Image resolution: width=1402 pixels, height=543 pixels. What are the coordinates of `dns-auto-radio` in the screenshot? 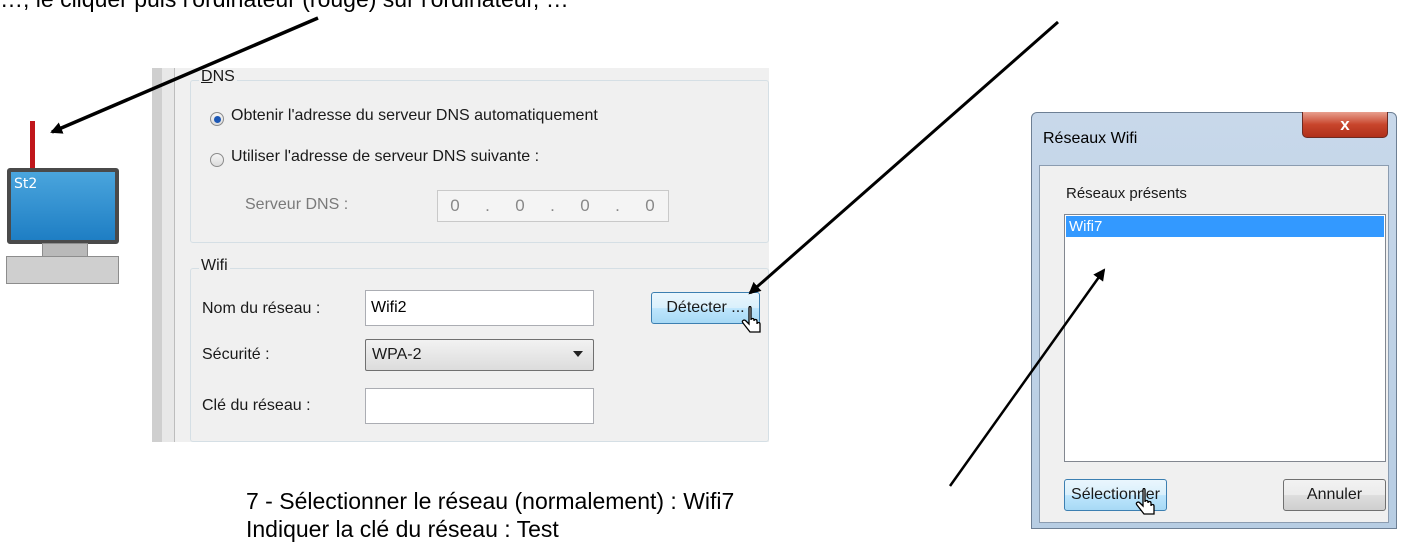 It's located at (217, 119).